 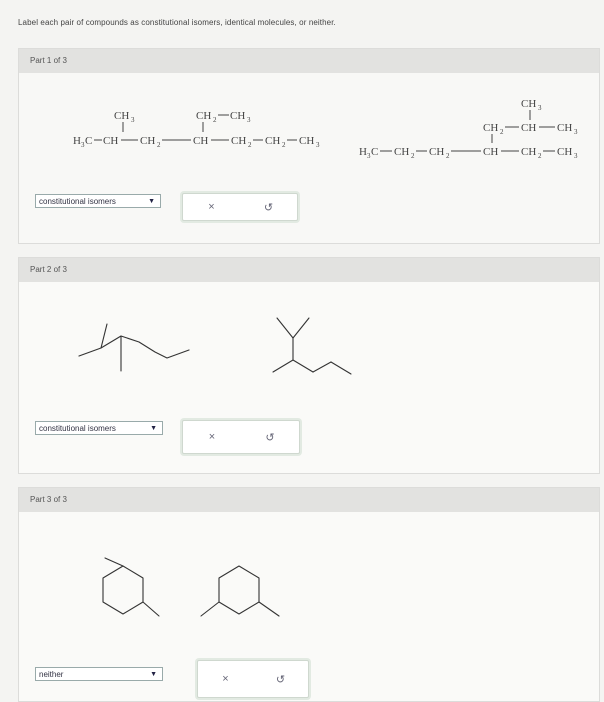 What do you see at coordinates (51, 674) in the screenshot?
I see `part-3-selected-answer: neither` at bounding box center [51, 674].